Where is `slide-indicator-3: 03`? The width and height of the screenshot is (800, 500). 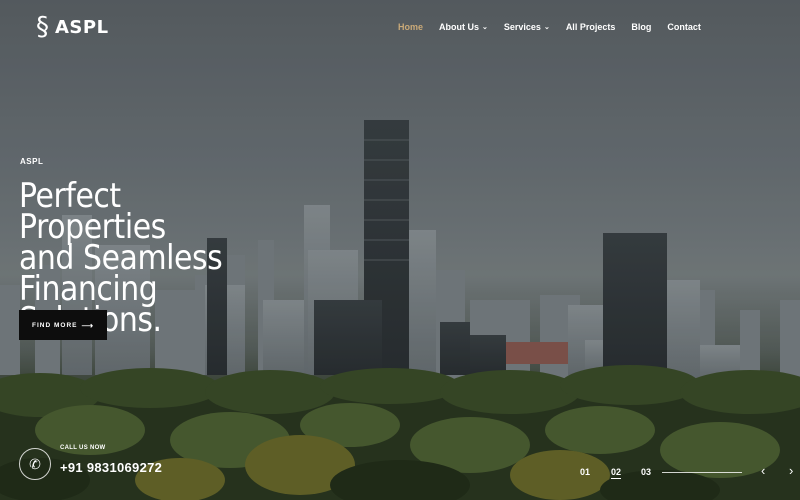
slide-indicator-3: 03 is located at coordinates (646, 472).